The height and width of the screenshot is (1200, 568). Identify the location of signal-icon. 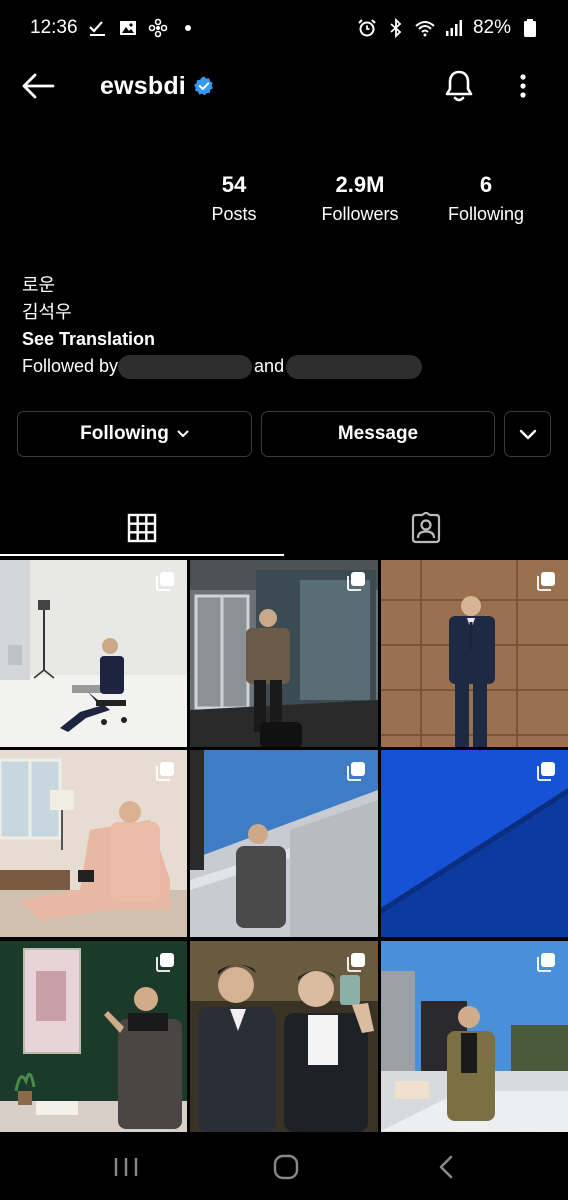
(454, 28).